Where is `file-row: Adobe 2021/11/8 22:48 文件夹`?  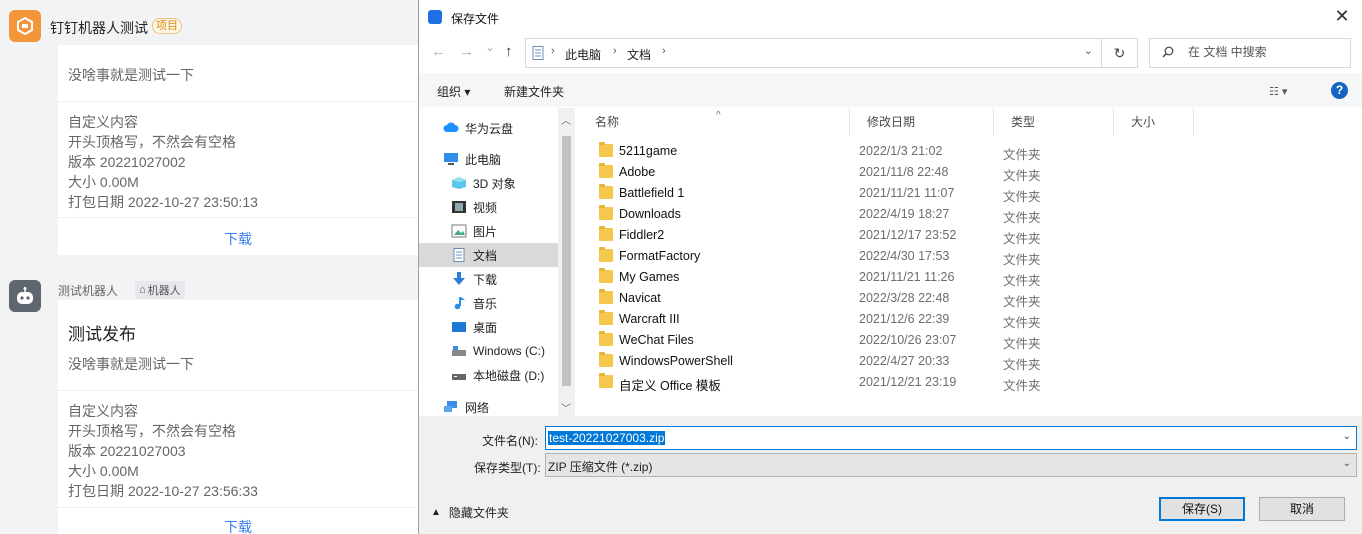 file-row: Adobe 2021/11/8 22:48 文件夹 is located at coordinates (971, 172).